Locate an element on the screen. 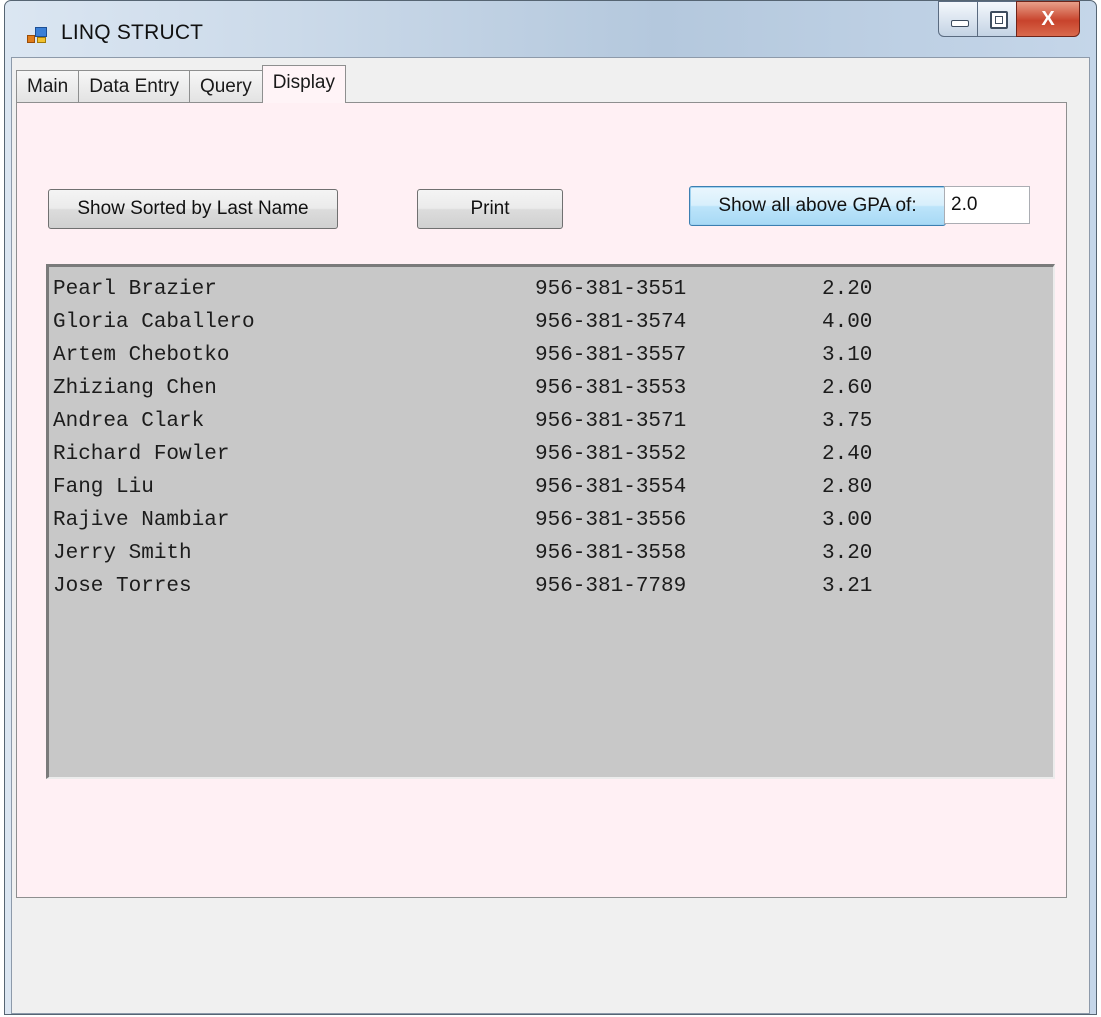 The width and height of the screenshot is (1101, 1017). tab-label: Main is located at coordinates (48, 86).